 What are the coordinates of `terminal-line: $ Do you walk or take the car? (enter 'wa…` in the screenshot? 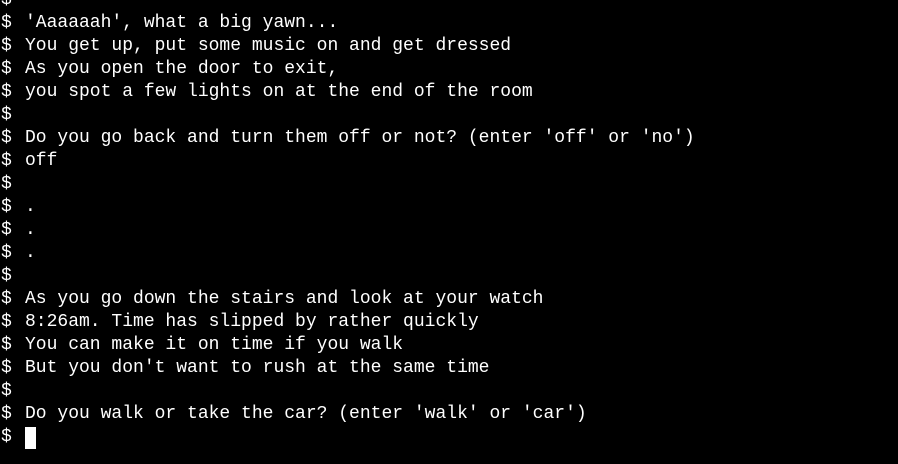 It's located at (449, 414).